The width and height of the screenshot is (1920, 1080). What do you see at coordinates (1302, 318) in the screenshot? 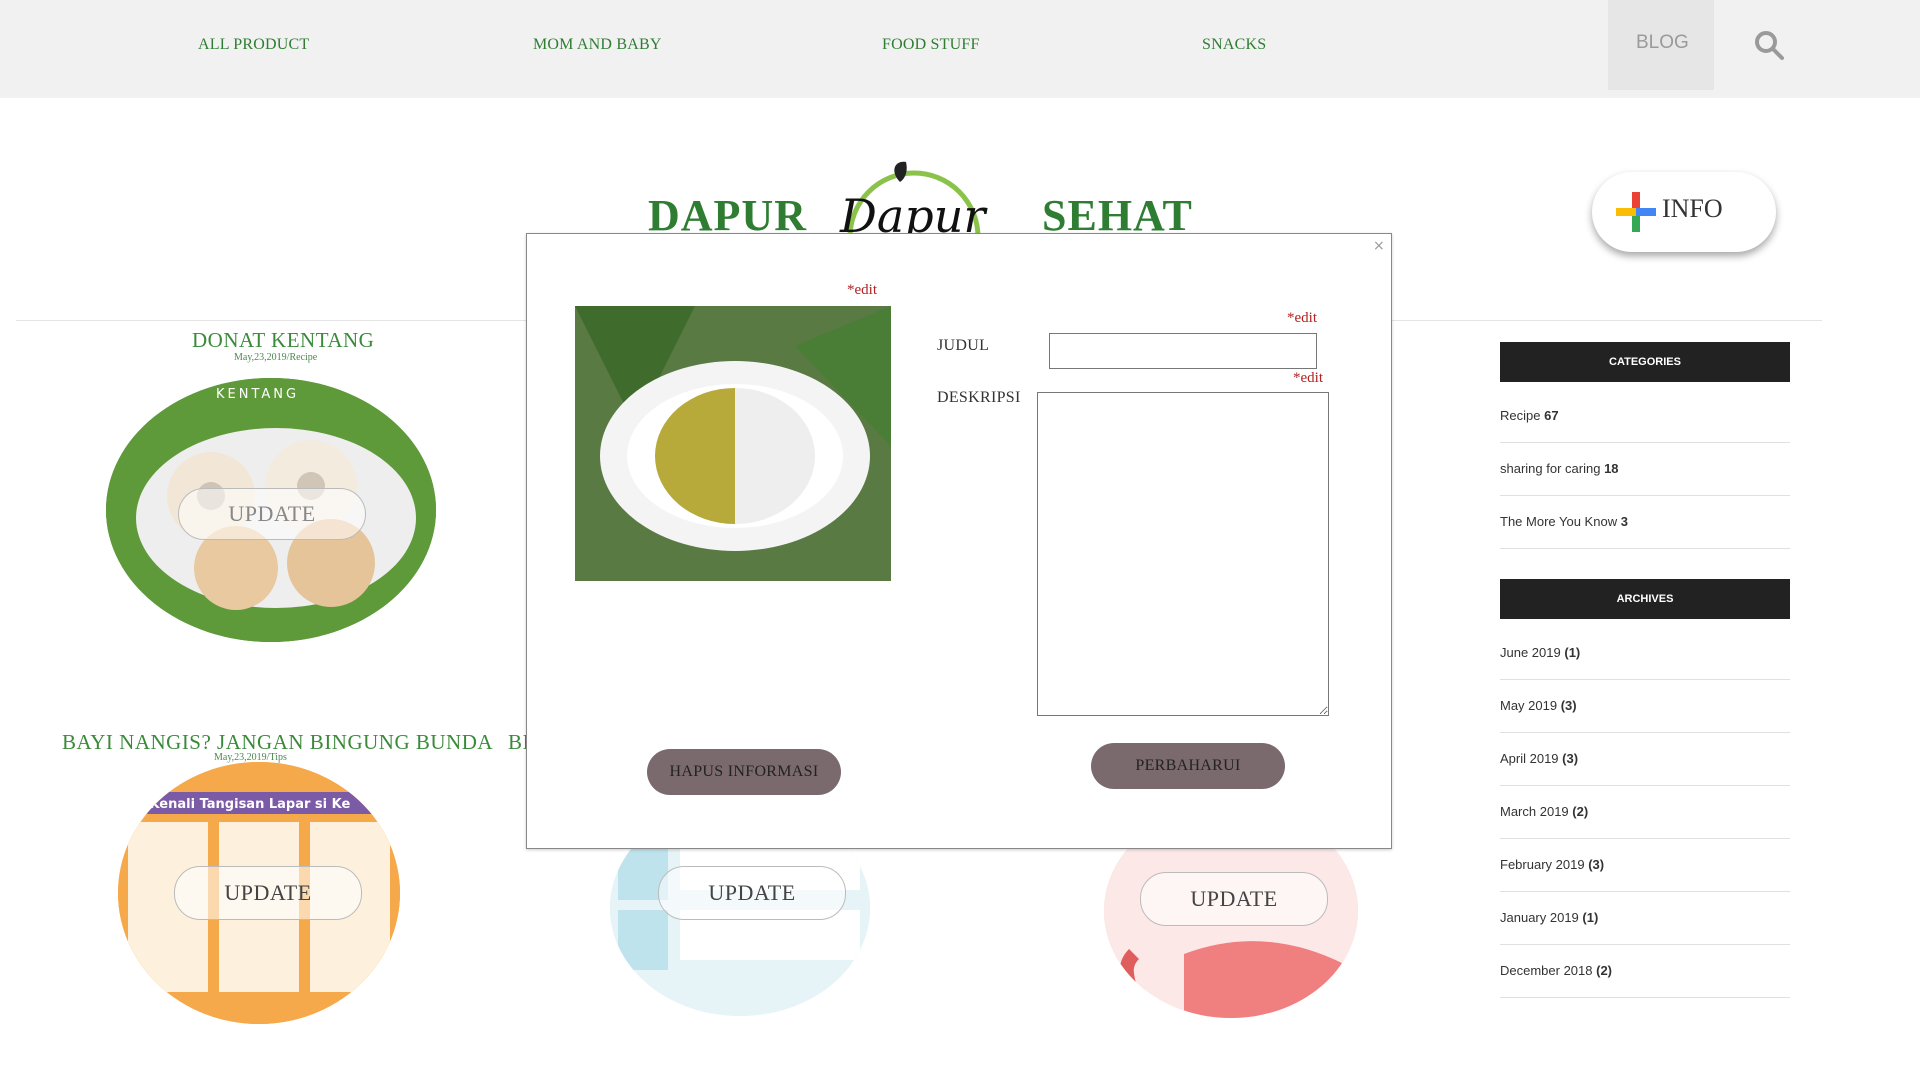
I see `edit-title-link: *edit` at bounding box center [1302, 318].